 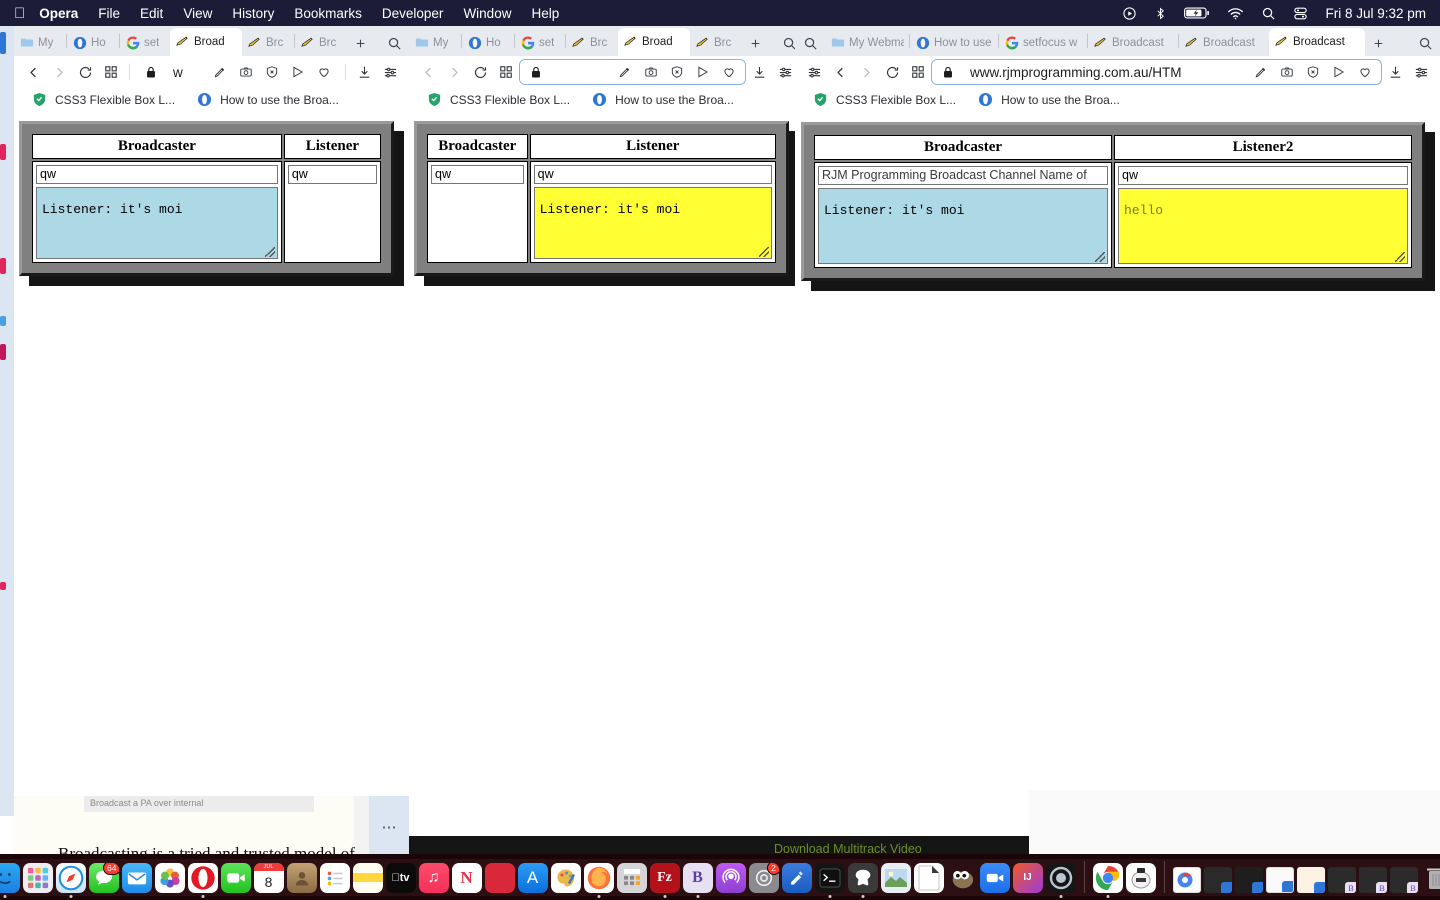 I want to click on dock-minimized-bootstrap-2: B, so click(x=1372, y=879).